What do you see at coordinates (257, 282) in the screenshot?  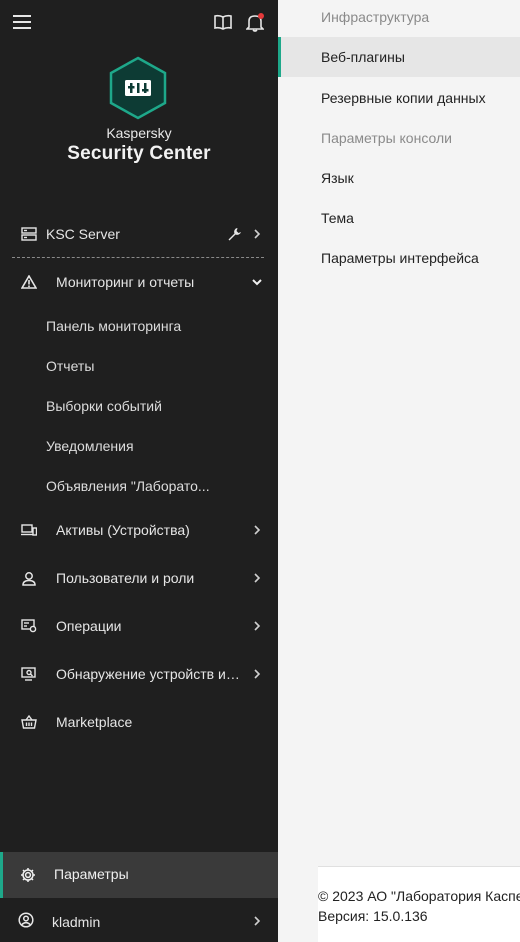 I see `chevron-down-icon` at bounding box center [257, 282].